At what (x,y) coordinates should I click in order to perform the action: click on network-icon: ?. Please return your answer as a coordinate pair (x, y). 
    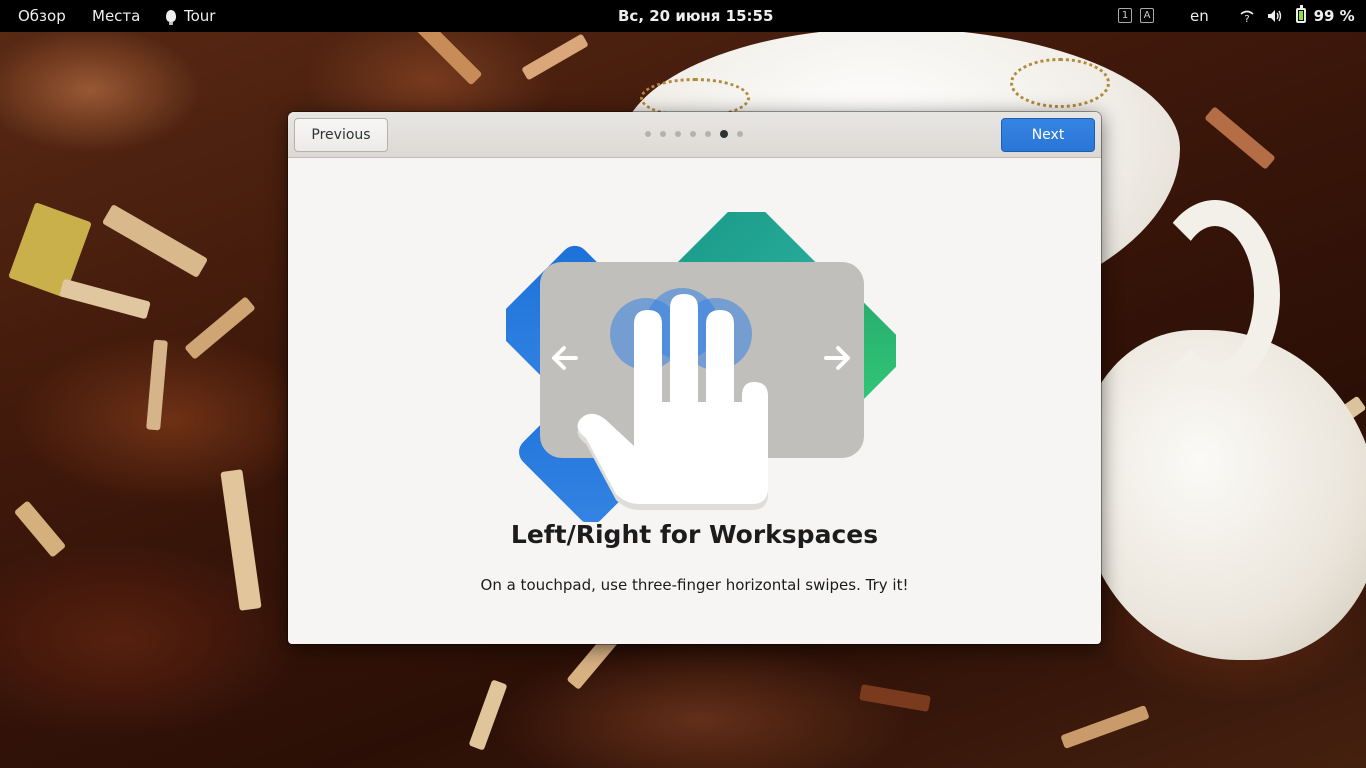
    Looking at the image, I should click on (1249, 16).